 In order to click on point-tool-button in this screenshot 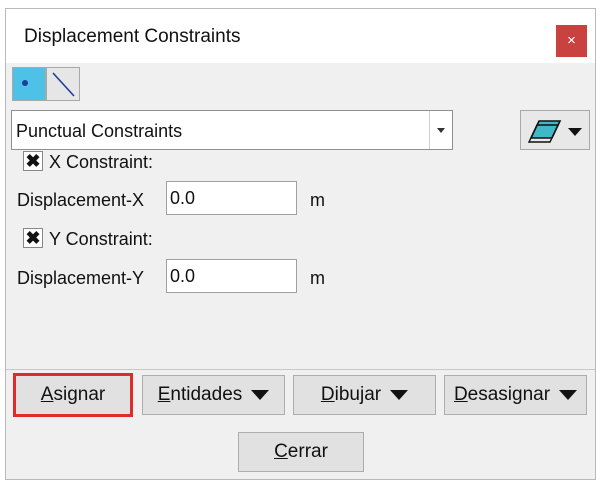, I will do `click(29, 84)`.